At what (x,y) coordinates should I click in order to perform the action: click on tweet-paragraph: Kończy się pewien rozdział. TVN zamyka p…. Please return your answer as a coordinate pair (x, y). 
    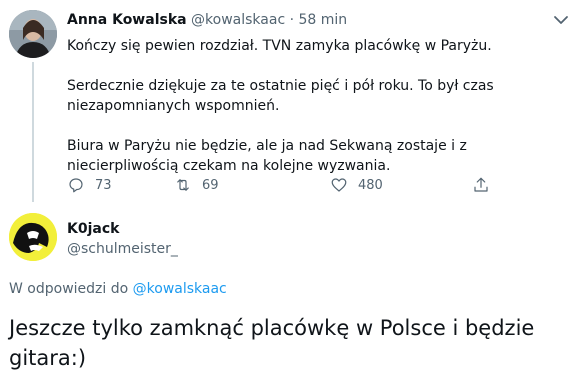
    Looking at the image, I should click on (279, 46).